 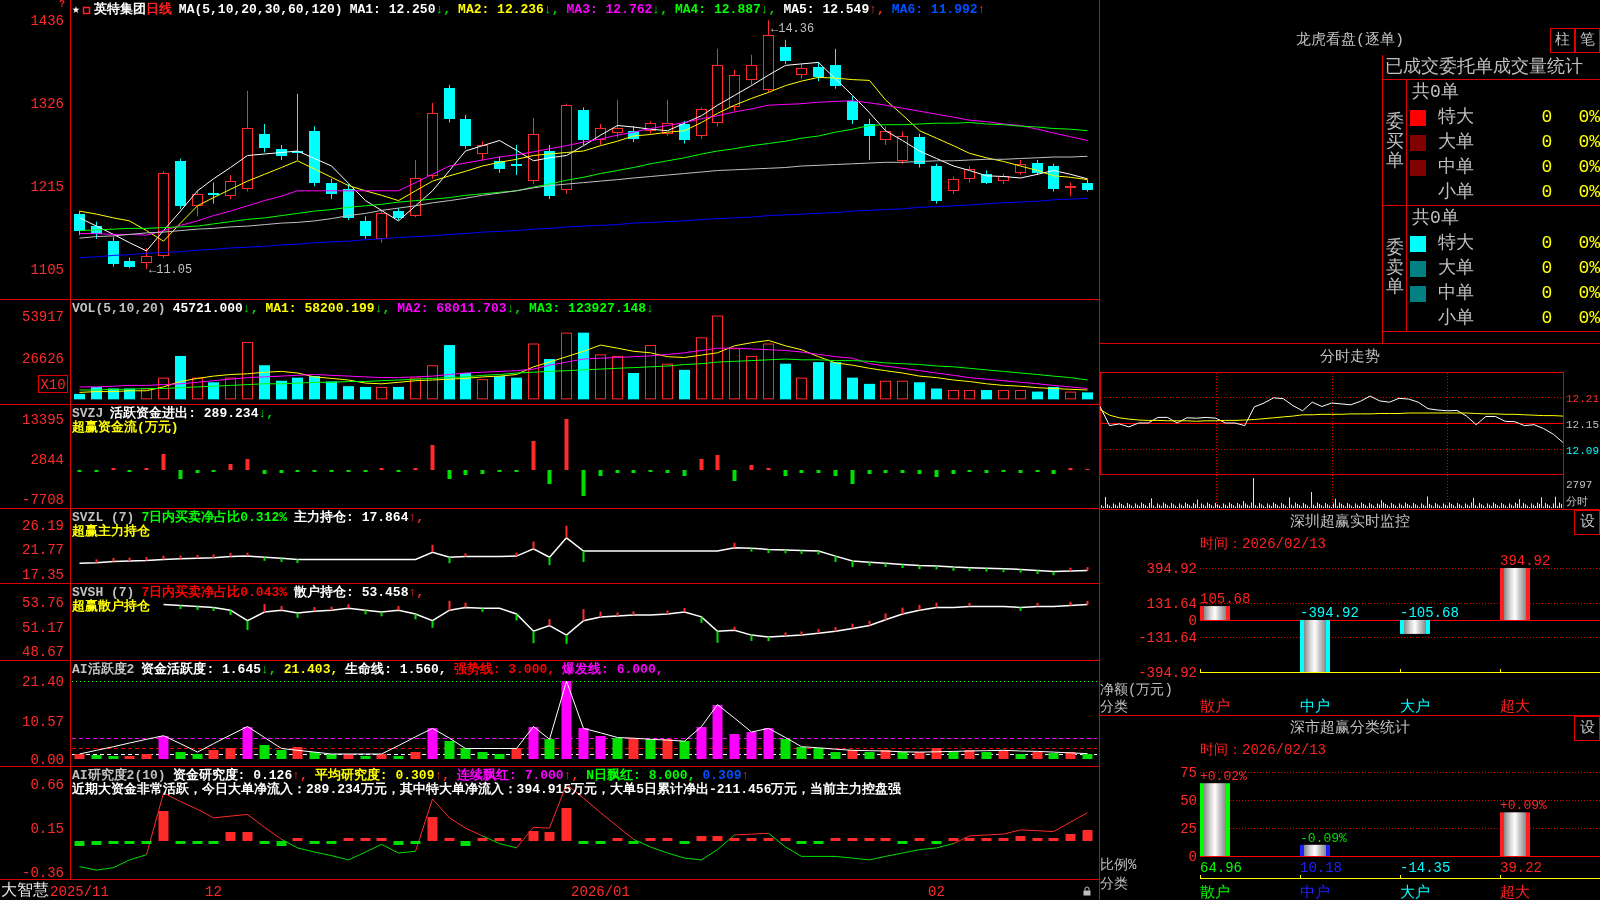 What do you see at coordinates (1579, 485) in the screenshot?
I see `volume-max-label: 2797` at bounding box center [1579, 485].